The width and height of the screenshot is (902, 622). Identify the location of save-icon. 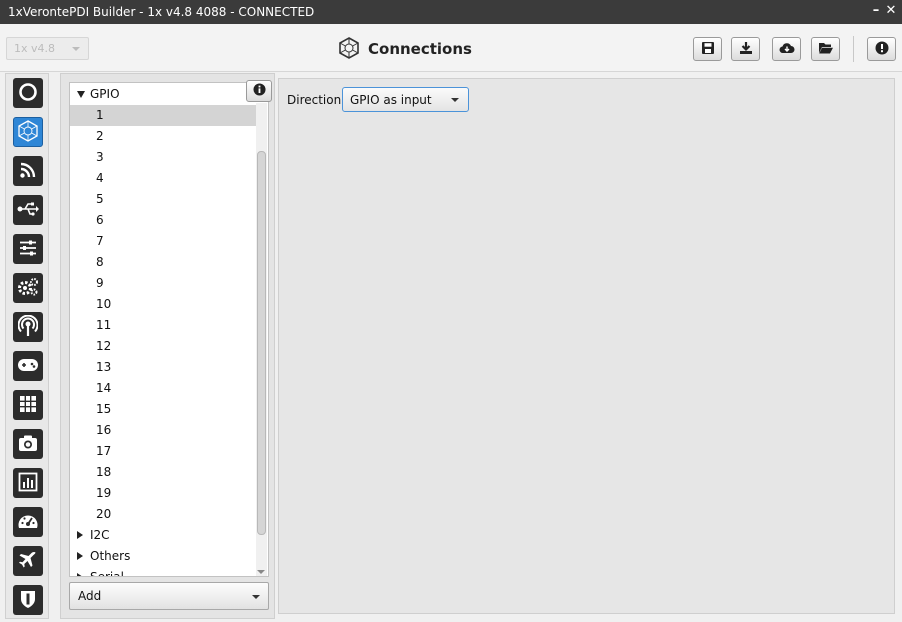
(708, 49).